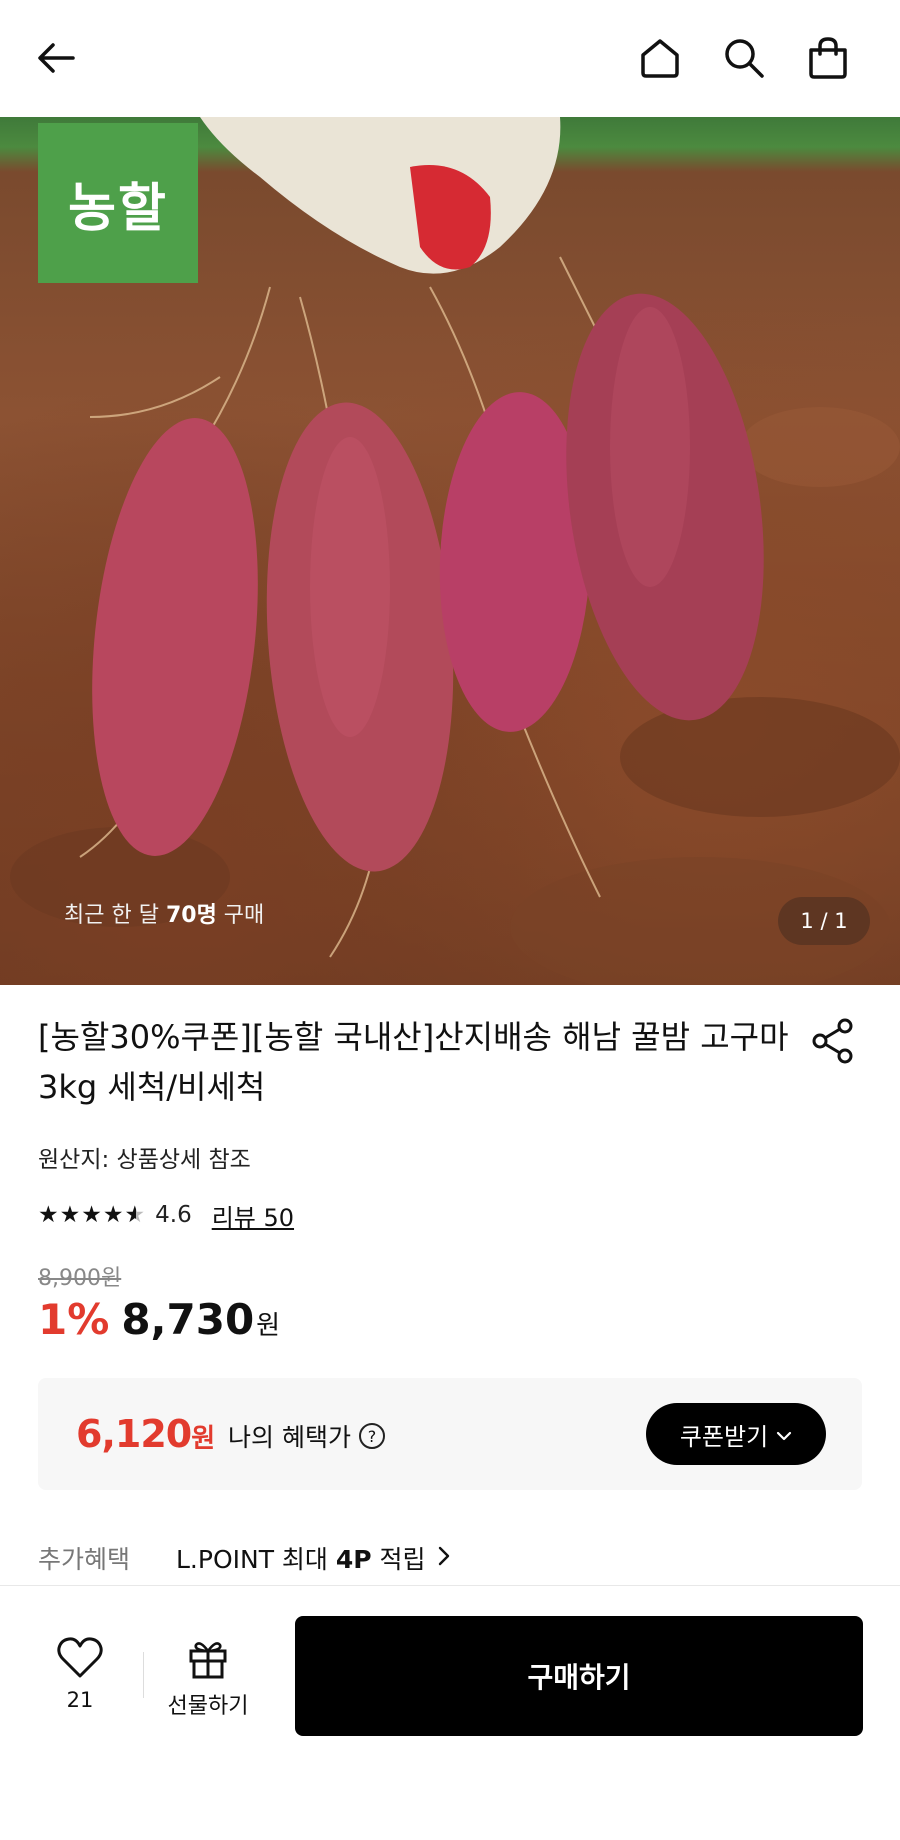  I want to click on buy-button: 구매하기, so click(579, 1676).